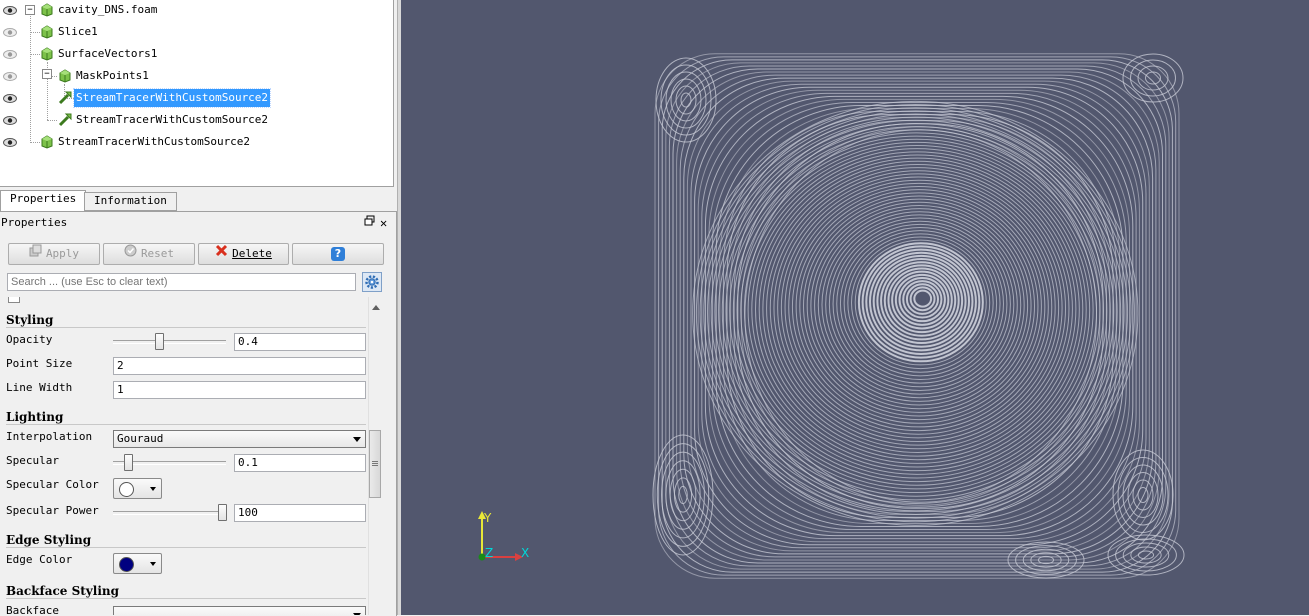 The height and width of the screenshot is (616, 1309). What do you see at coordinates (39, 363) in the screenshot?
I see `point-size-label: Point Size` at bounding box center [39, 363].